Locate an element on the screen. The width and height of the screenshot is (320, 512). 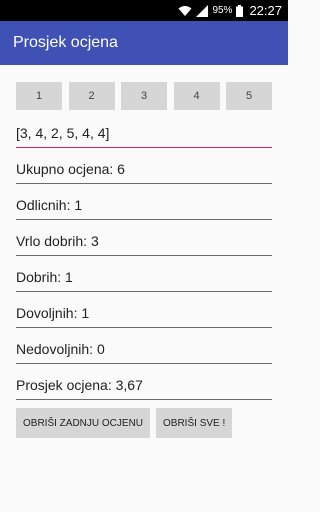
average-text: Prosjek ocjena: 3,67 is located at coordinates (144, 388).